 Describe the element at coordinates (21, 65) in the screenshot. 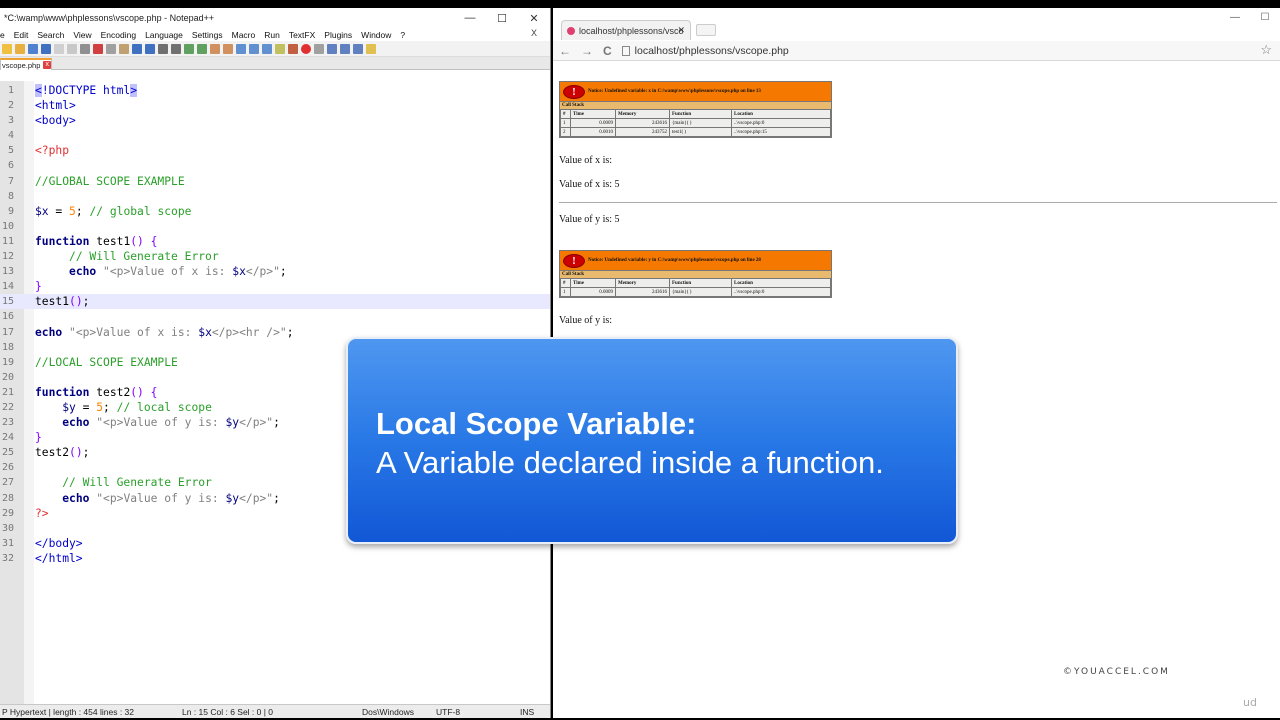

I see `tab-label: vscope.php` at that location.